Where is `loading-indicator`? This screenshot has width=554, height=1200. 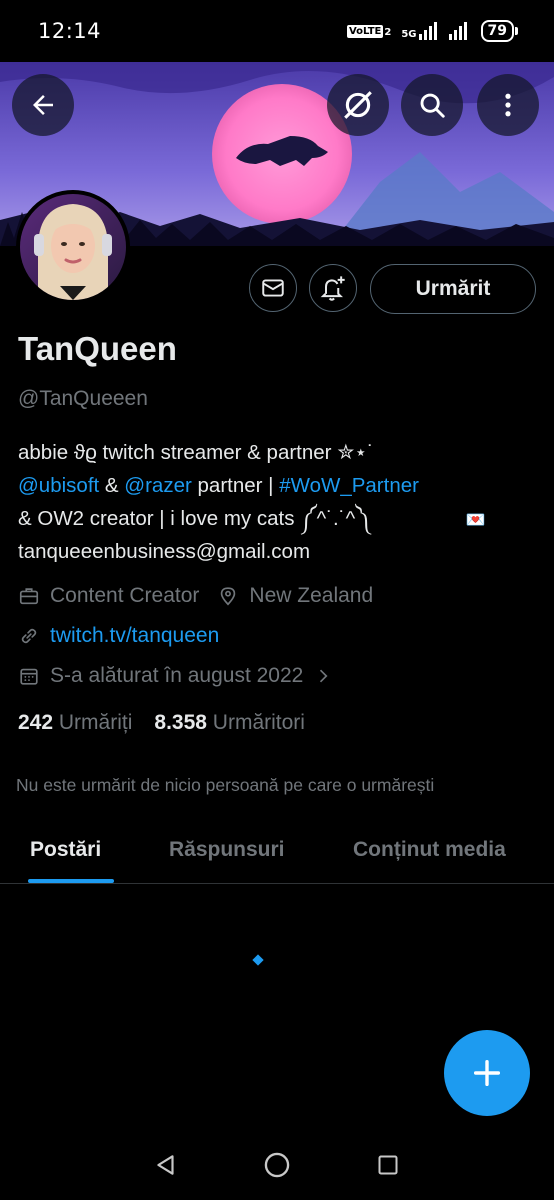
loading-indicator is located at coordinates (258, 960).